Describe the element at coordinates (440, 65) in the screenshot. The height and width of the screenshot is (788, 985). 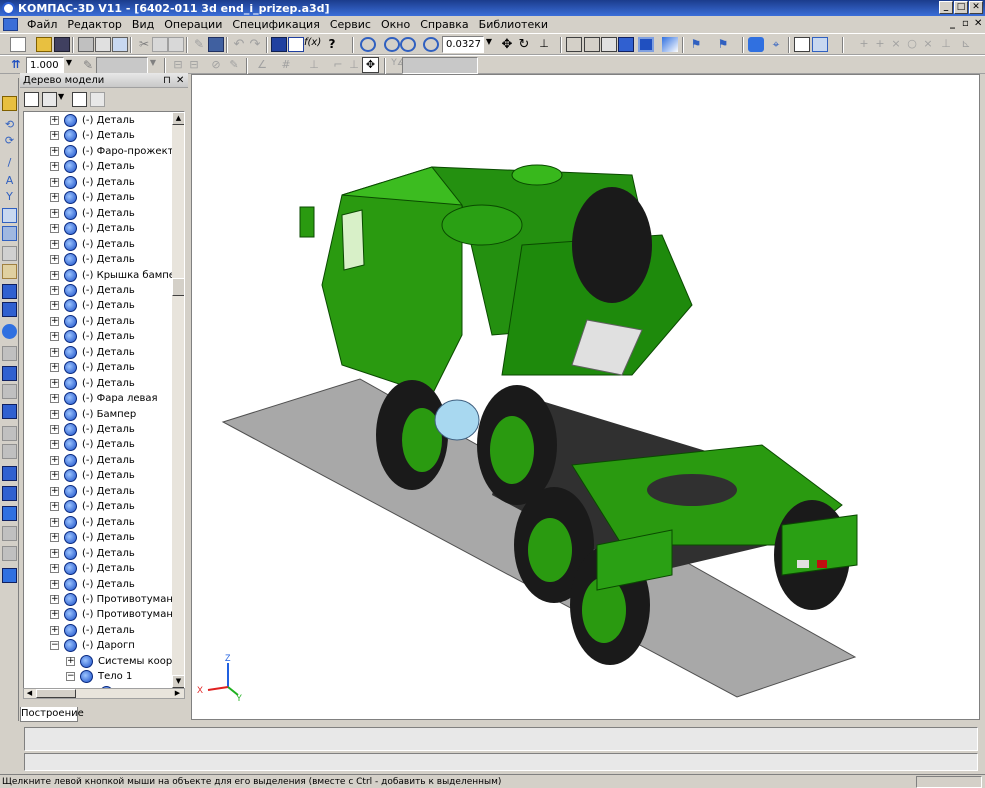
I see `coordinates-field` at that location.